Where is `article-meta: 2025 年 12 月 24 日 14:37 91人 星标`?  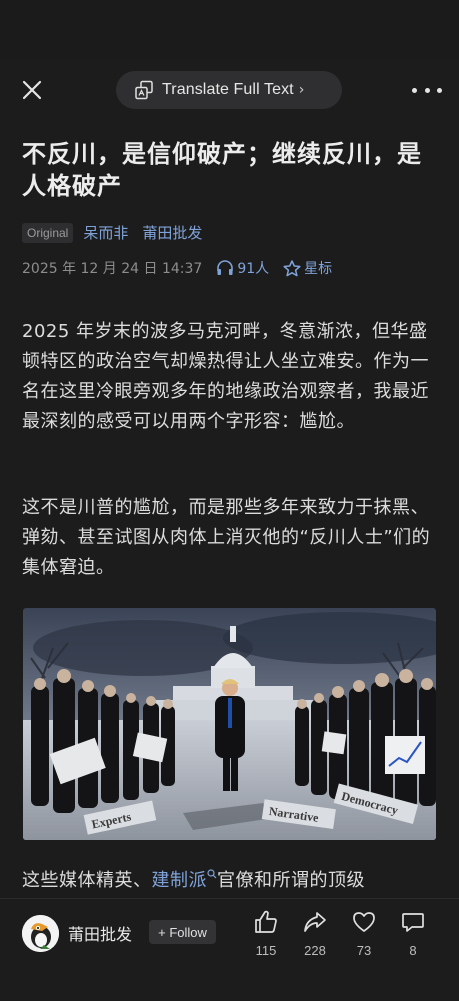 article-meta: 2025 年 12 月 24 日 14:37 91人 星标 is located at coordinates (177, 268).